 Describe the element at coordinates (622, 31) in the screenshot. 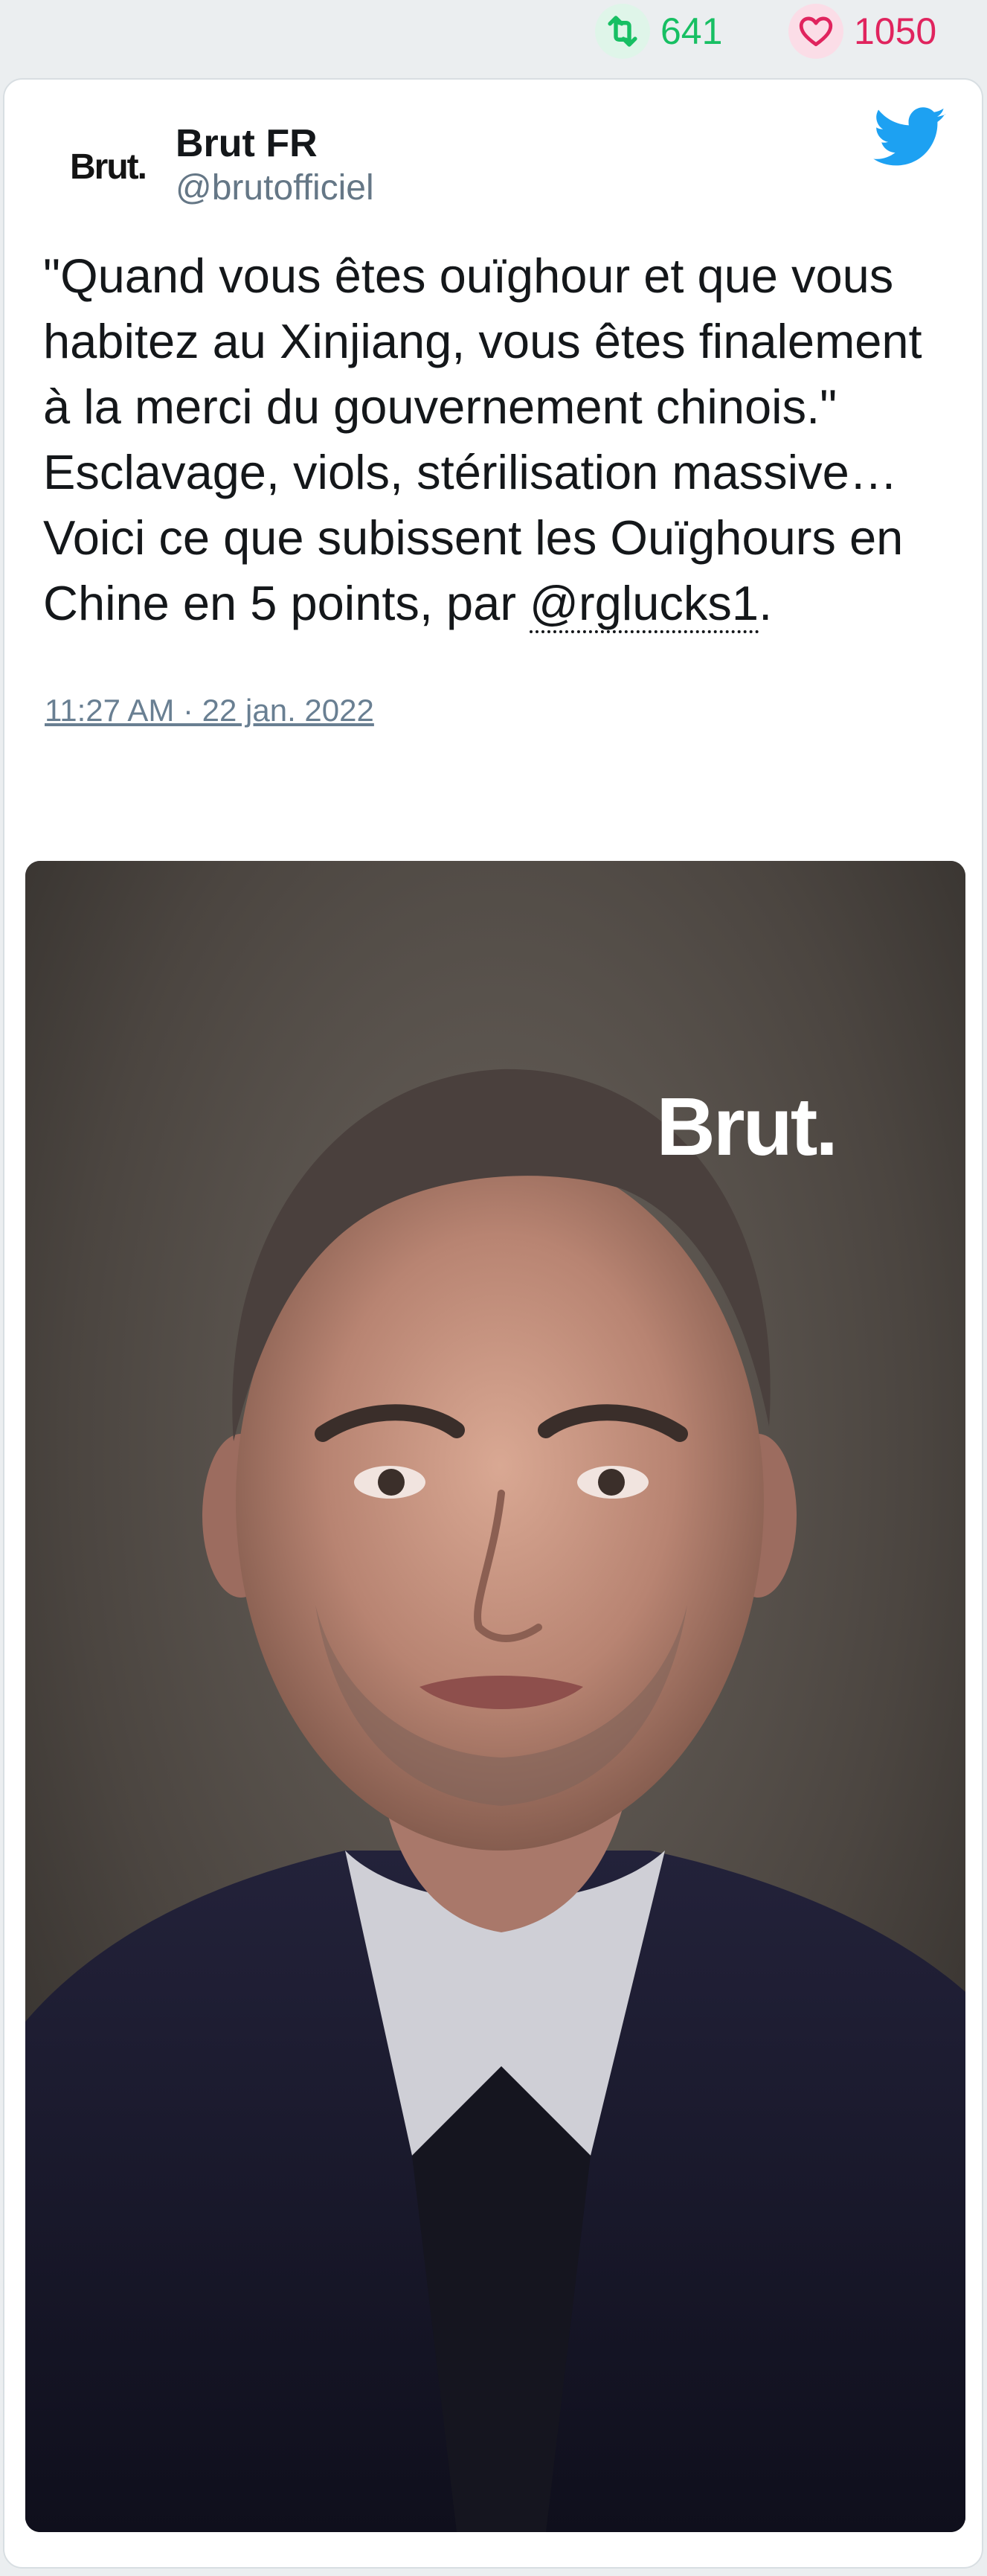

I see `retweet-icon` at that location.